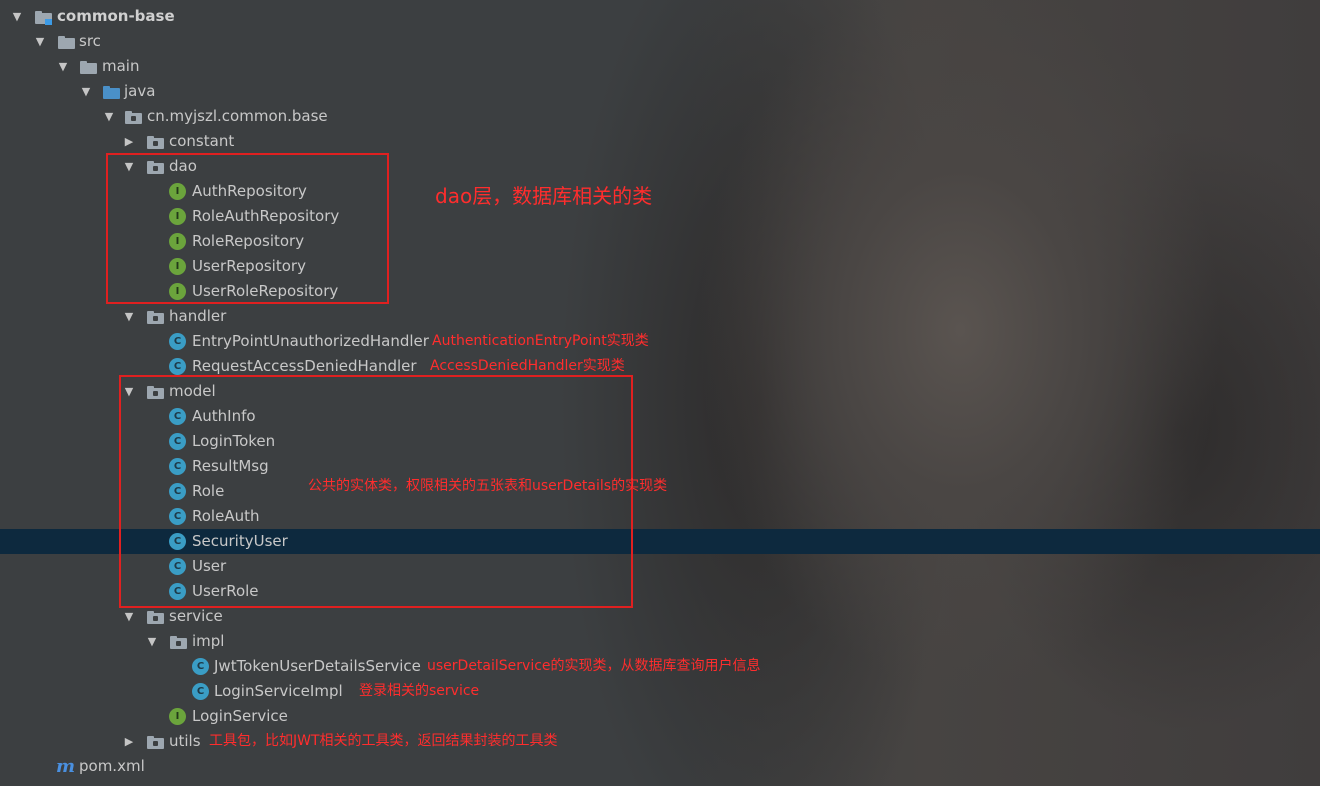  I want to click on module-folder-icon, so click(43, 18).